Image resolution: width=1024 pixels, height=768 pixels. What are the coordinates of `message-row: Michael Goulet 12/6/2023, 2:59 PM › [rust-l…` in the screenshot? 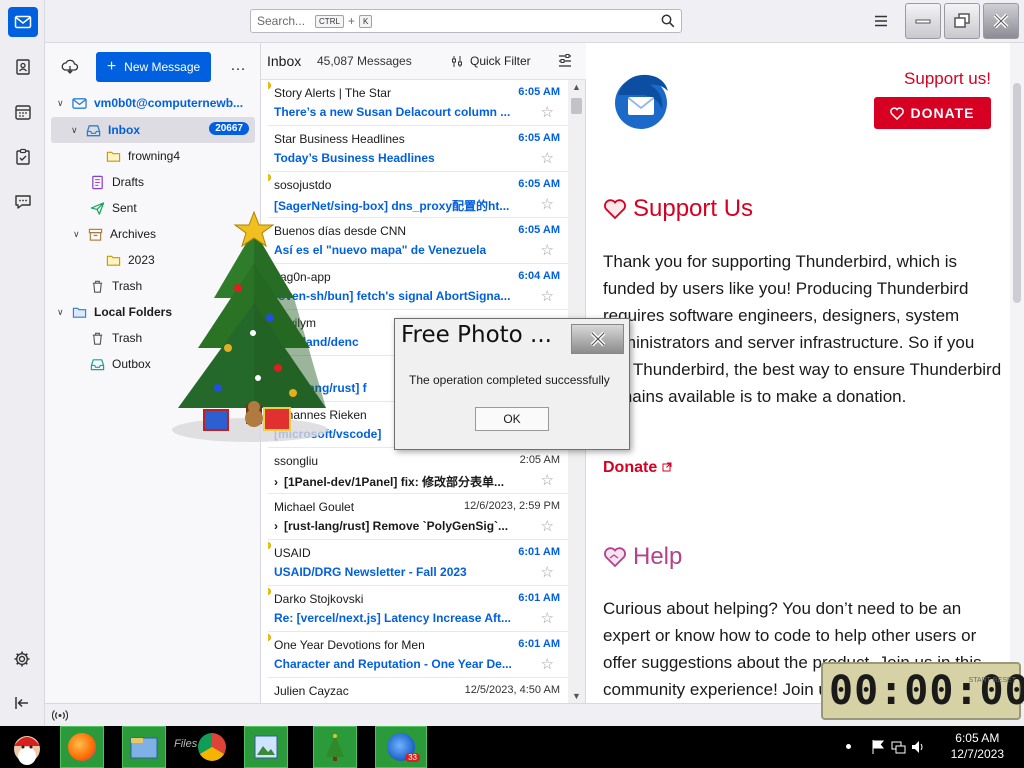 It's located at (418, 517).